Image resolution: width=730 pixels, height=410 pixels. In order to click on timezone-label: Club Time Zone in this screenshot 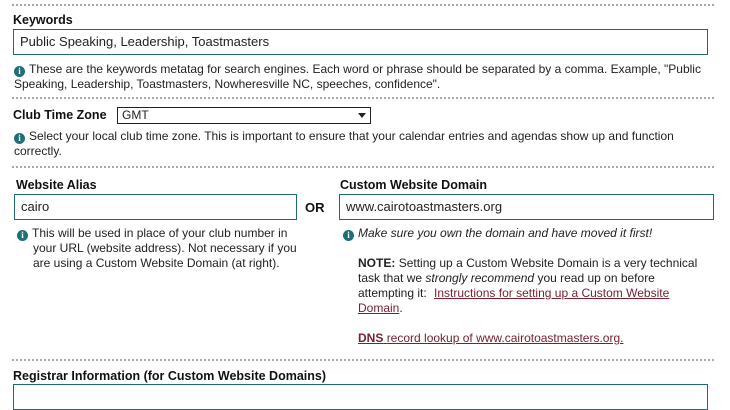, I will do `click(60, 115)`.